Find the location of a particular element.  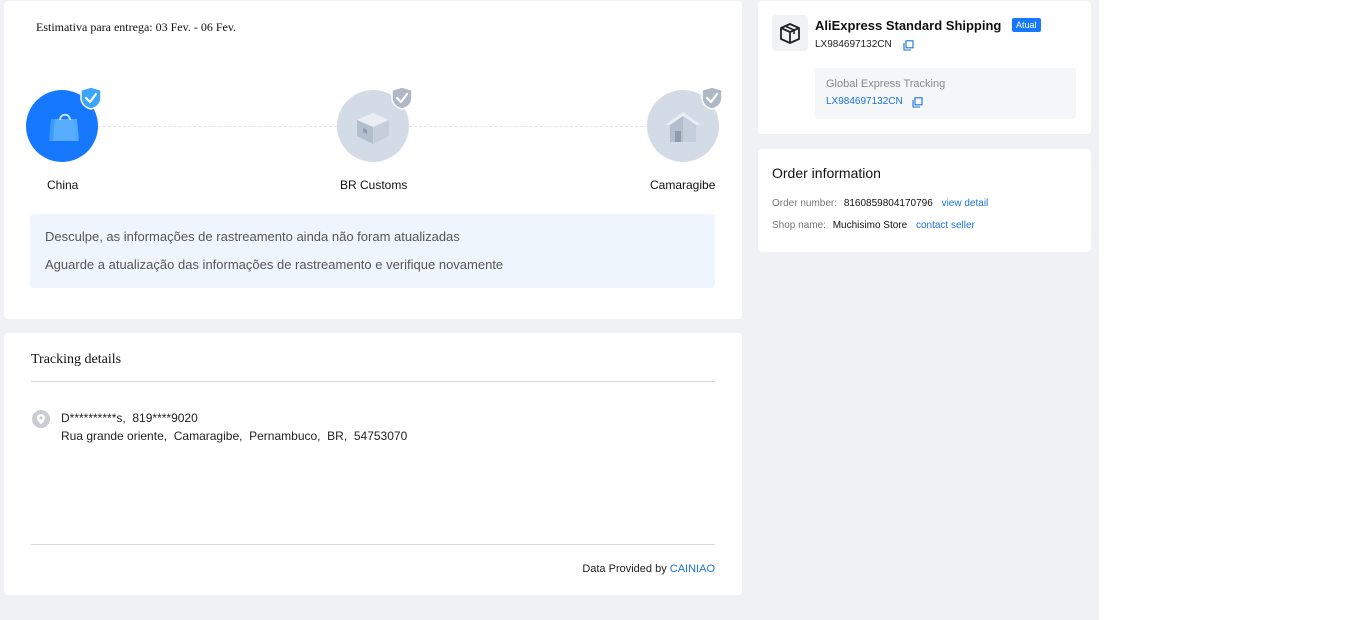

progress-step-china: China is located at coordinates (64, 139).